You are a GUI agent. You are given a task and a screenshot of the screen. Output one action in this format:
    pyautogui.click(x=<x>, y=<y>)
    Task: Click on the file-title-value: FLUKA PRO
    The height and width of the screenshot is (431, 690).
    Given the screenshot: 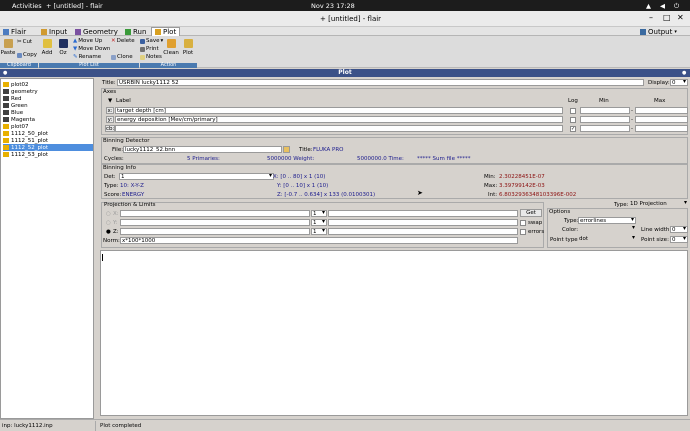 What is the action you would take?
    pyautogui.click(x=328, y=150)
    